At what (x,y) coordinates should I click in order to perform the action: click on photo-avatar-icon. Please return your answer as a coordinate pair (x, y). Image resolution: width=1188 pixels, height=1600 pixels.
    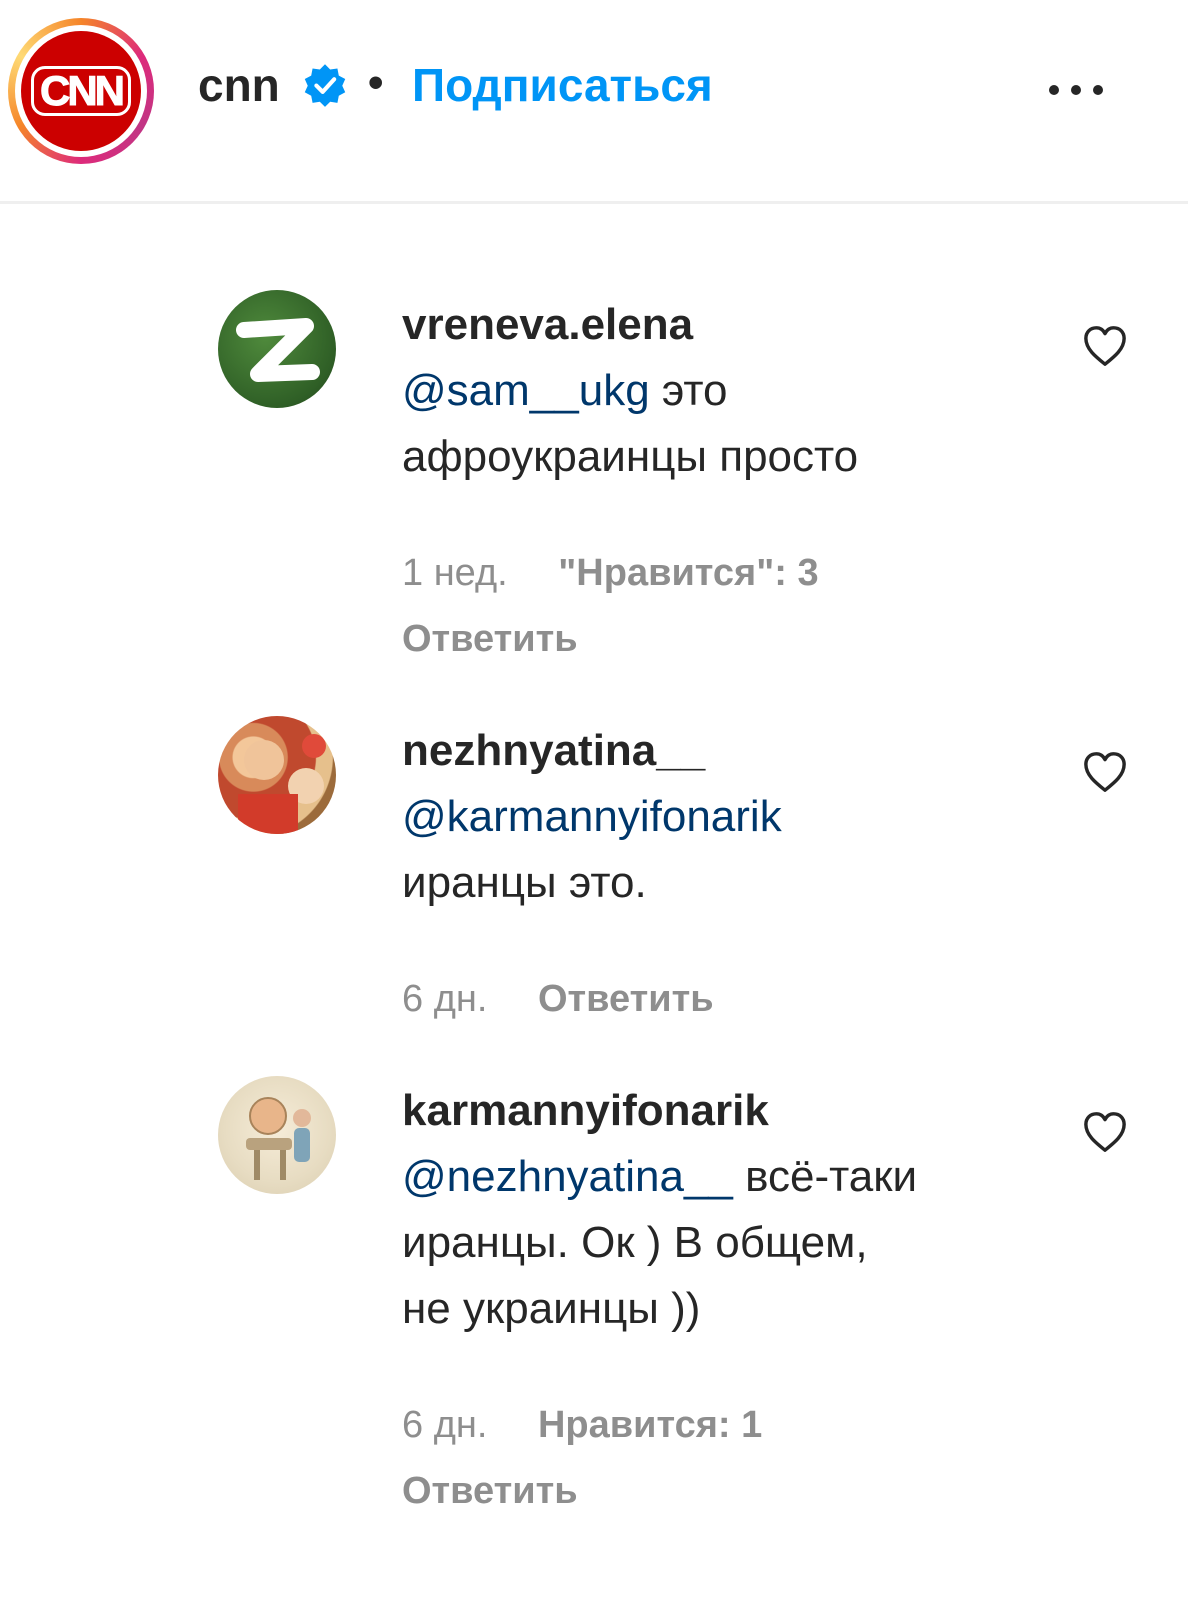
    Looking at the image, I should click on (282, 784).